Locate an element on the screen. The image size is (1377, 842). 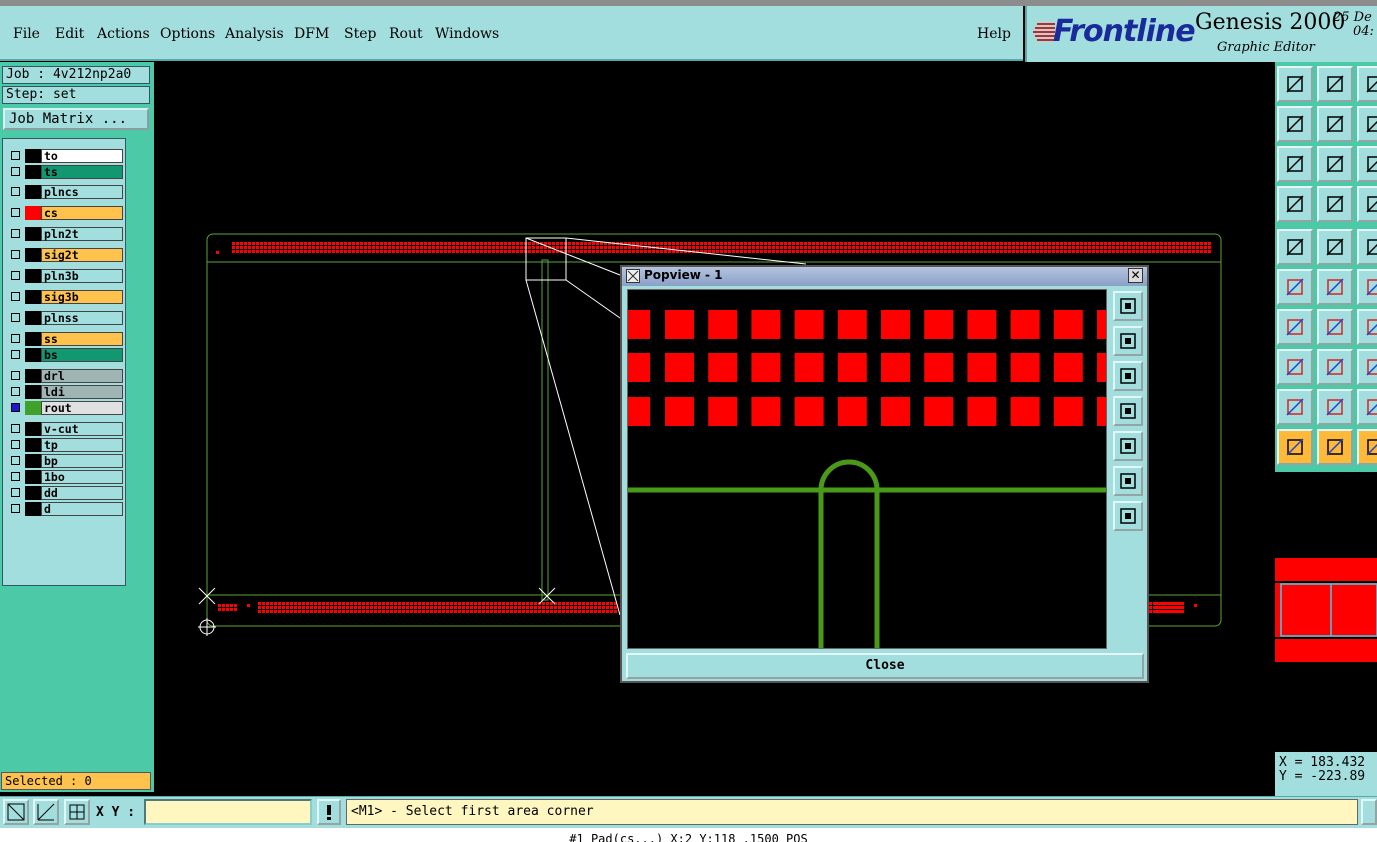
layer-row-ldi: ldi is located at coordinates (64, 392).